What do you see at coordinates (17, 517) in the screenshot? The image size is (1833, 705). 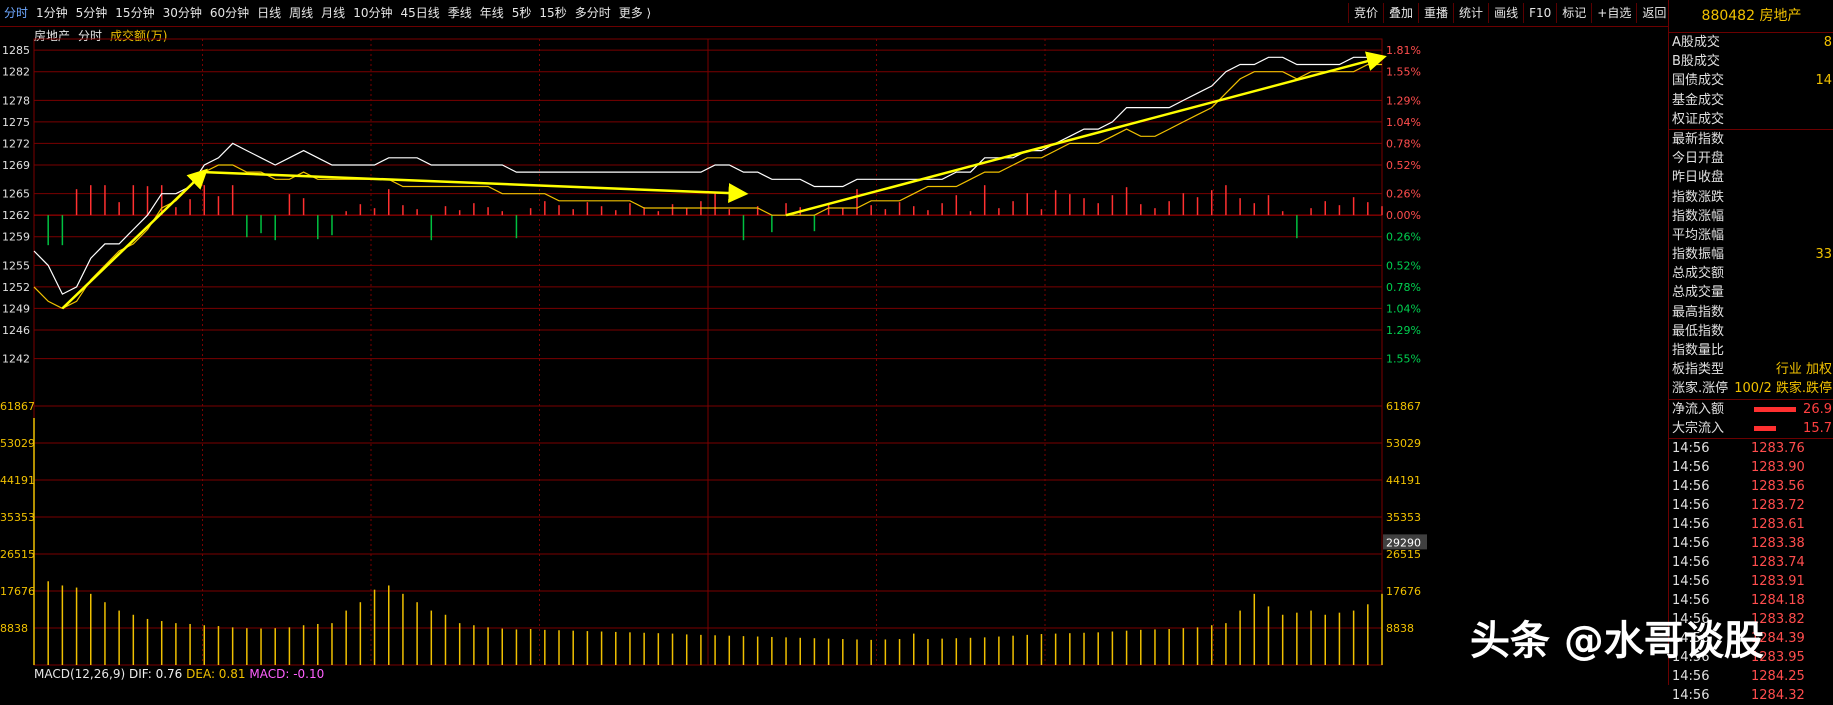 I see `volume-tick-label: 35353` at bounding box center [17, 517].